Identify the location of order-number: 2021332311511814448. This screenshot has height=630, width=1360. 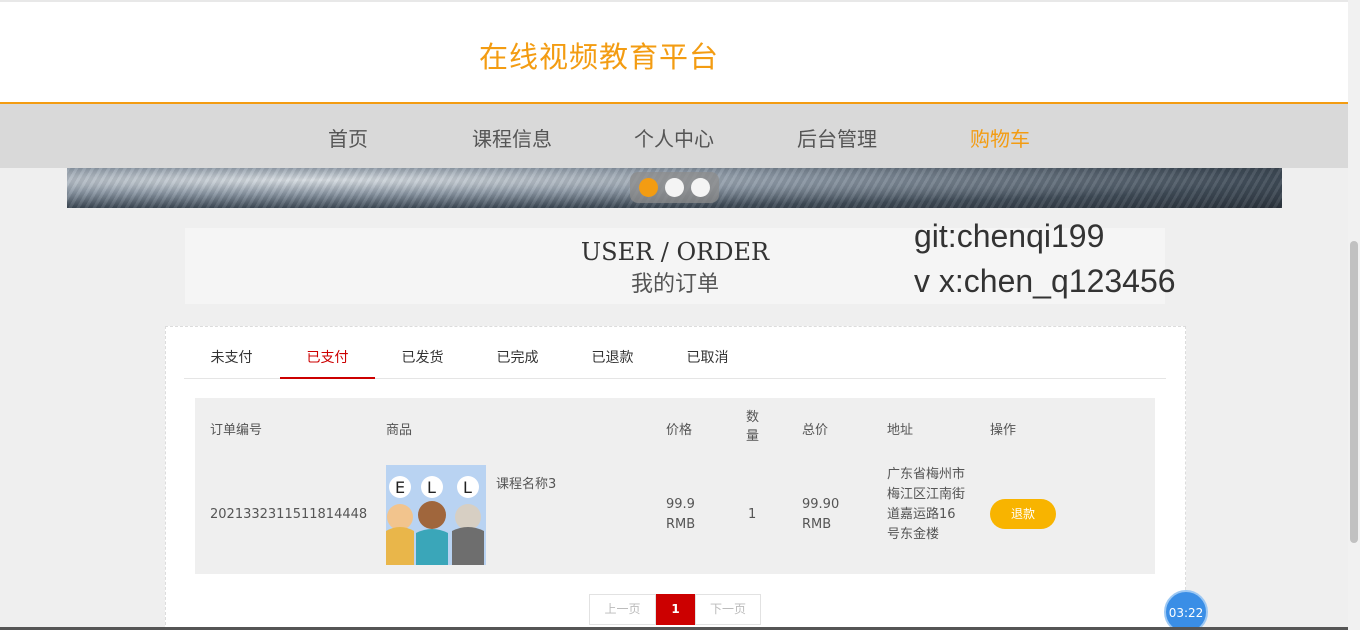
(289, 514).